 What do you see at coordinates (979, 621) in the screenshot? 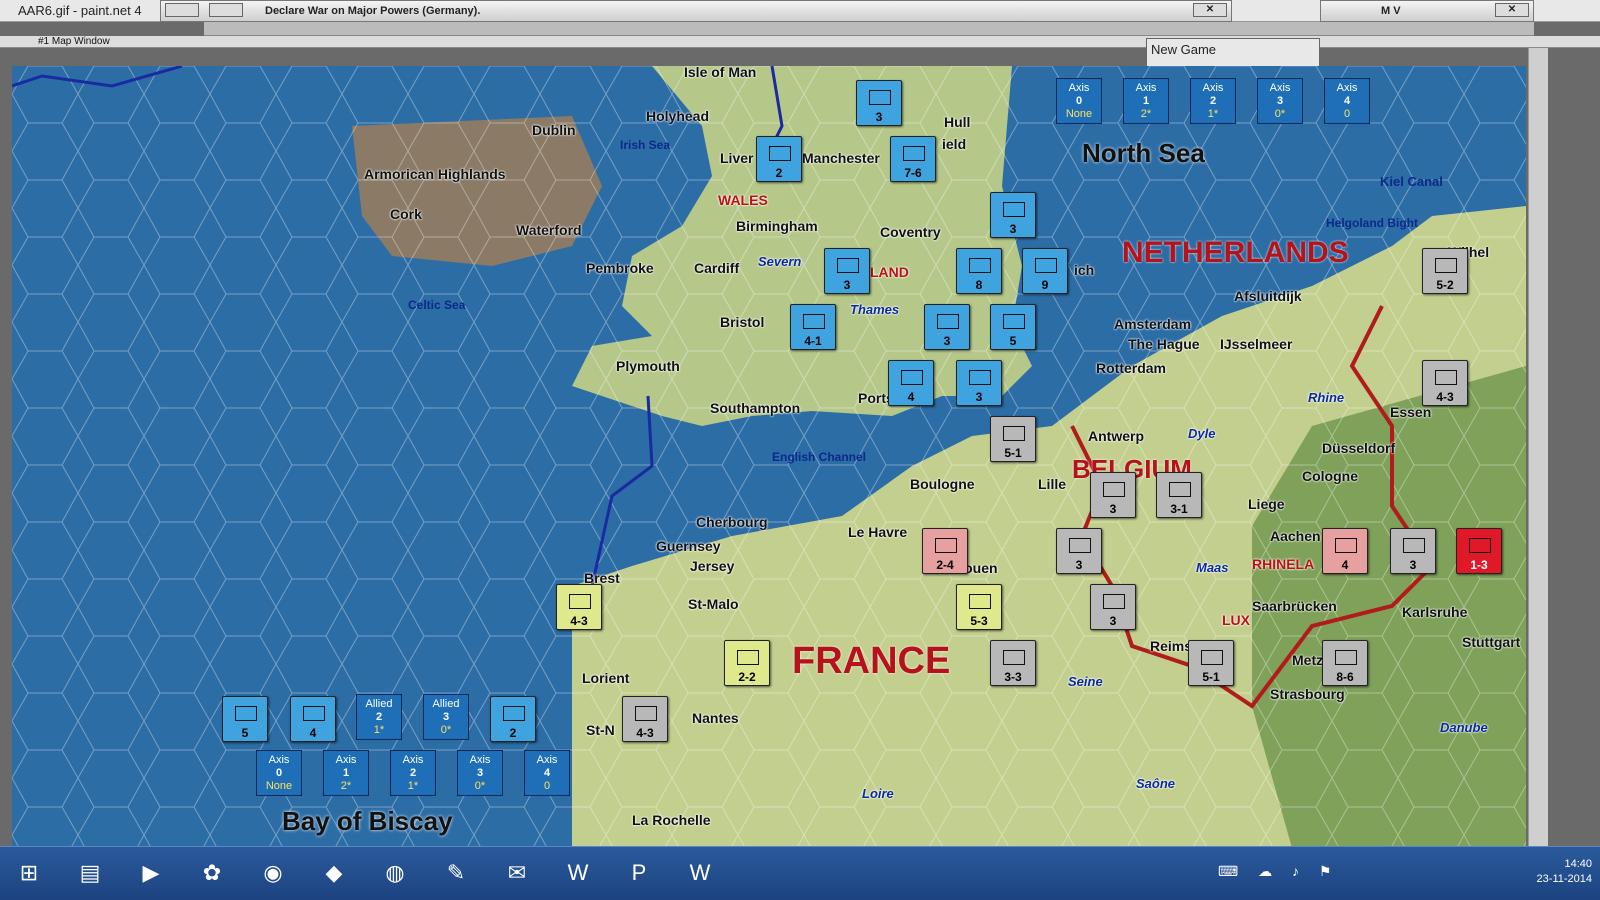
I see `unit-strength: 5-3` at bounding box center [979, 621].